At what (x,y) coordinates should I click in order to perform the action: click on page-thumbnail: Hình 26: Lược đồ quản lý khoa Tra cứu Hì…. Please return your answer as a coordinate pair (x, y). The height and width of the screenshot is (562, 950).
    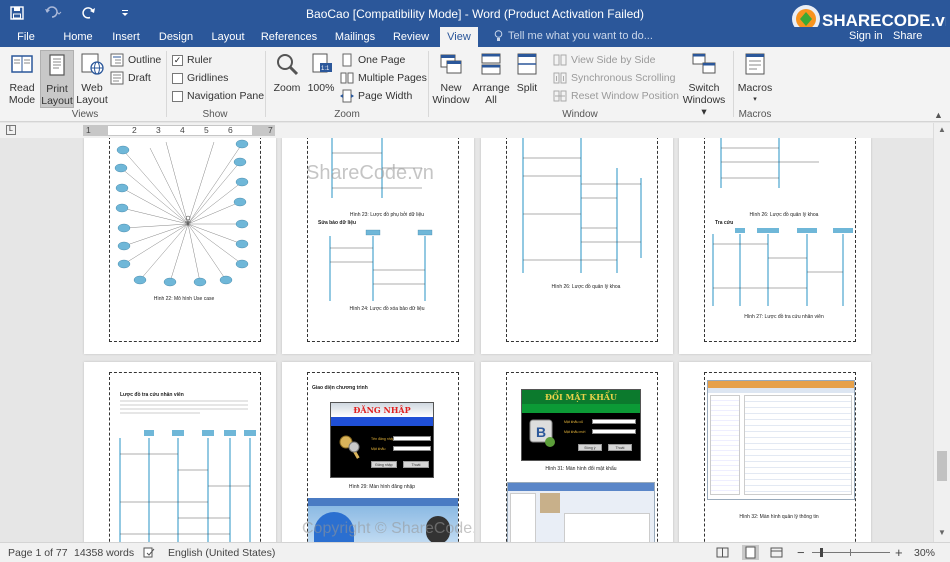
    Looking at the image, I should click on (775, 246).